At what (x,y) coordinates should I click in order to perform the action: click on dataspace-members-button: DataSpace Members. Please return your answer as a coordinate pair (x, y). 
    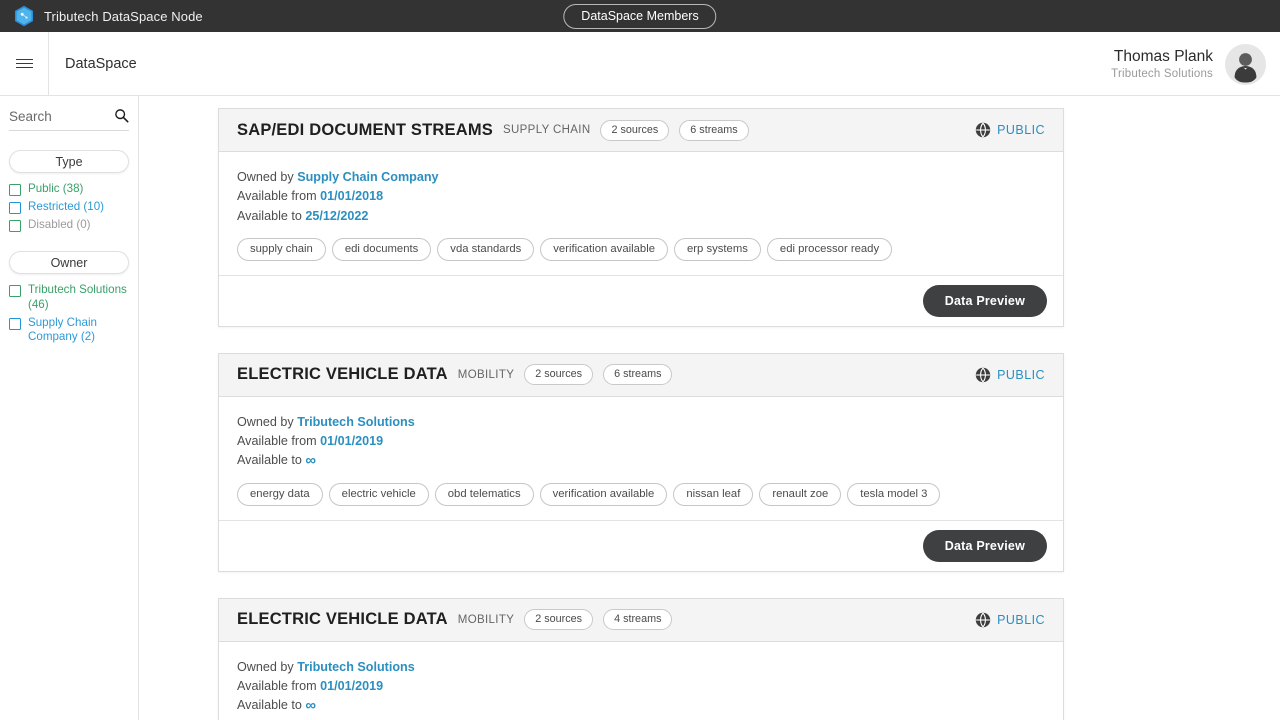
    Looking at the image, I should click on (640, 16).